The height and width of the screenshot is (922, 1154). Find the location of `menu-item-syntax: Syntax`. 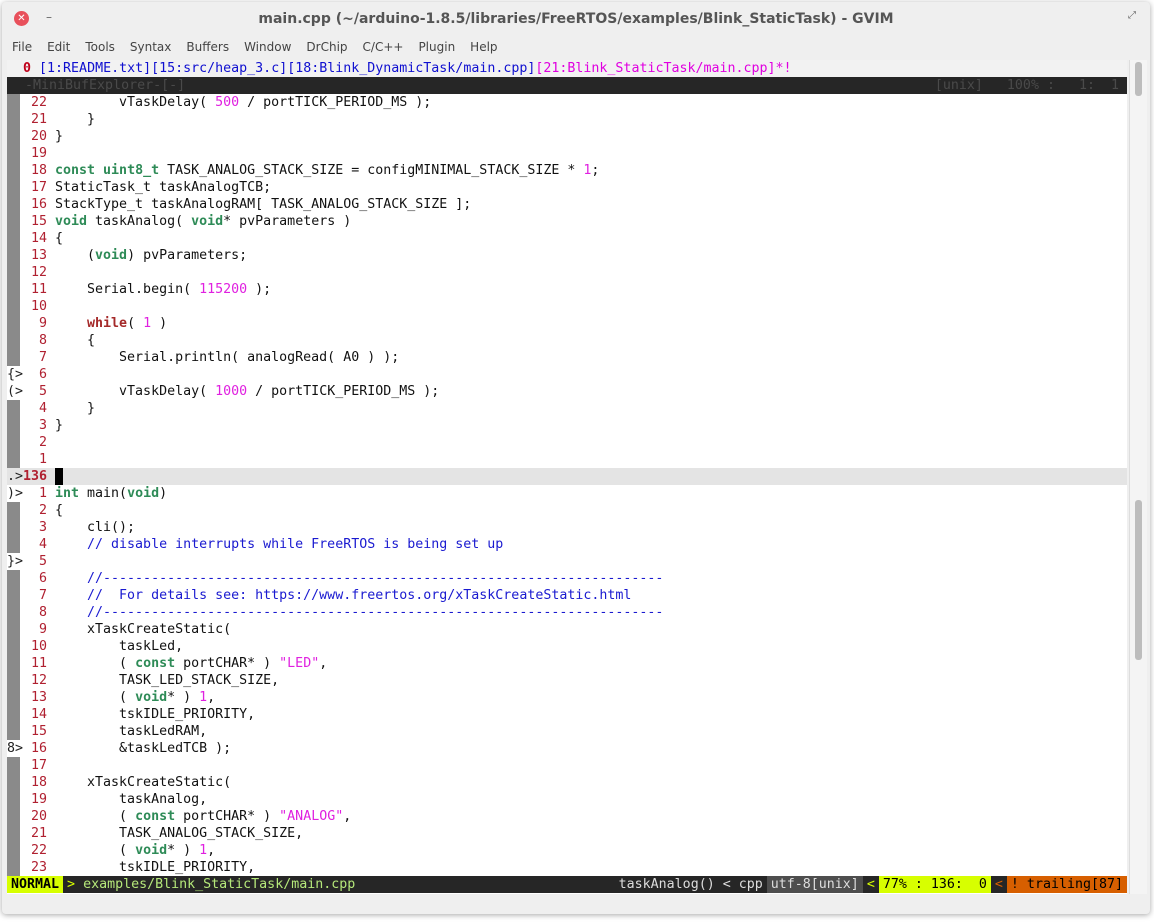

menu-item-syntax: Syntax is located at coordinates (145, 47).